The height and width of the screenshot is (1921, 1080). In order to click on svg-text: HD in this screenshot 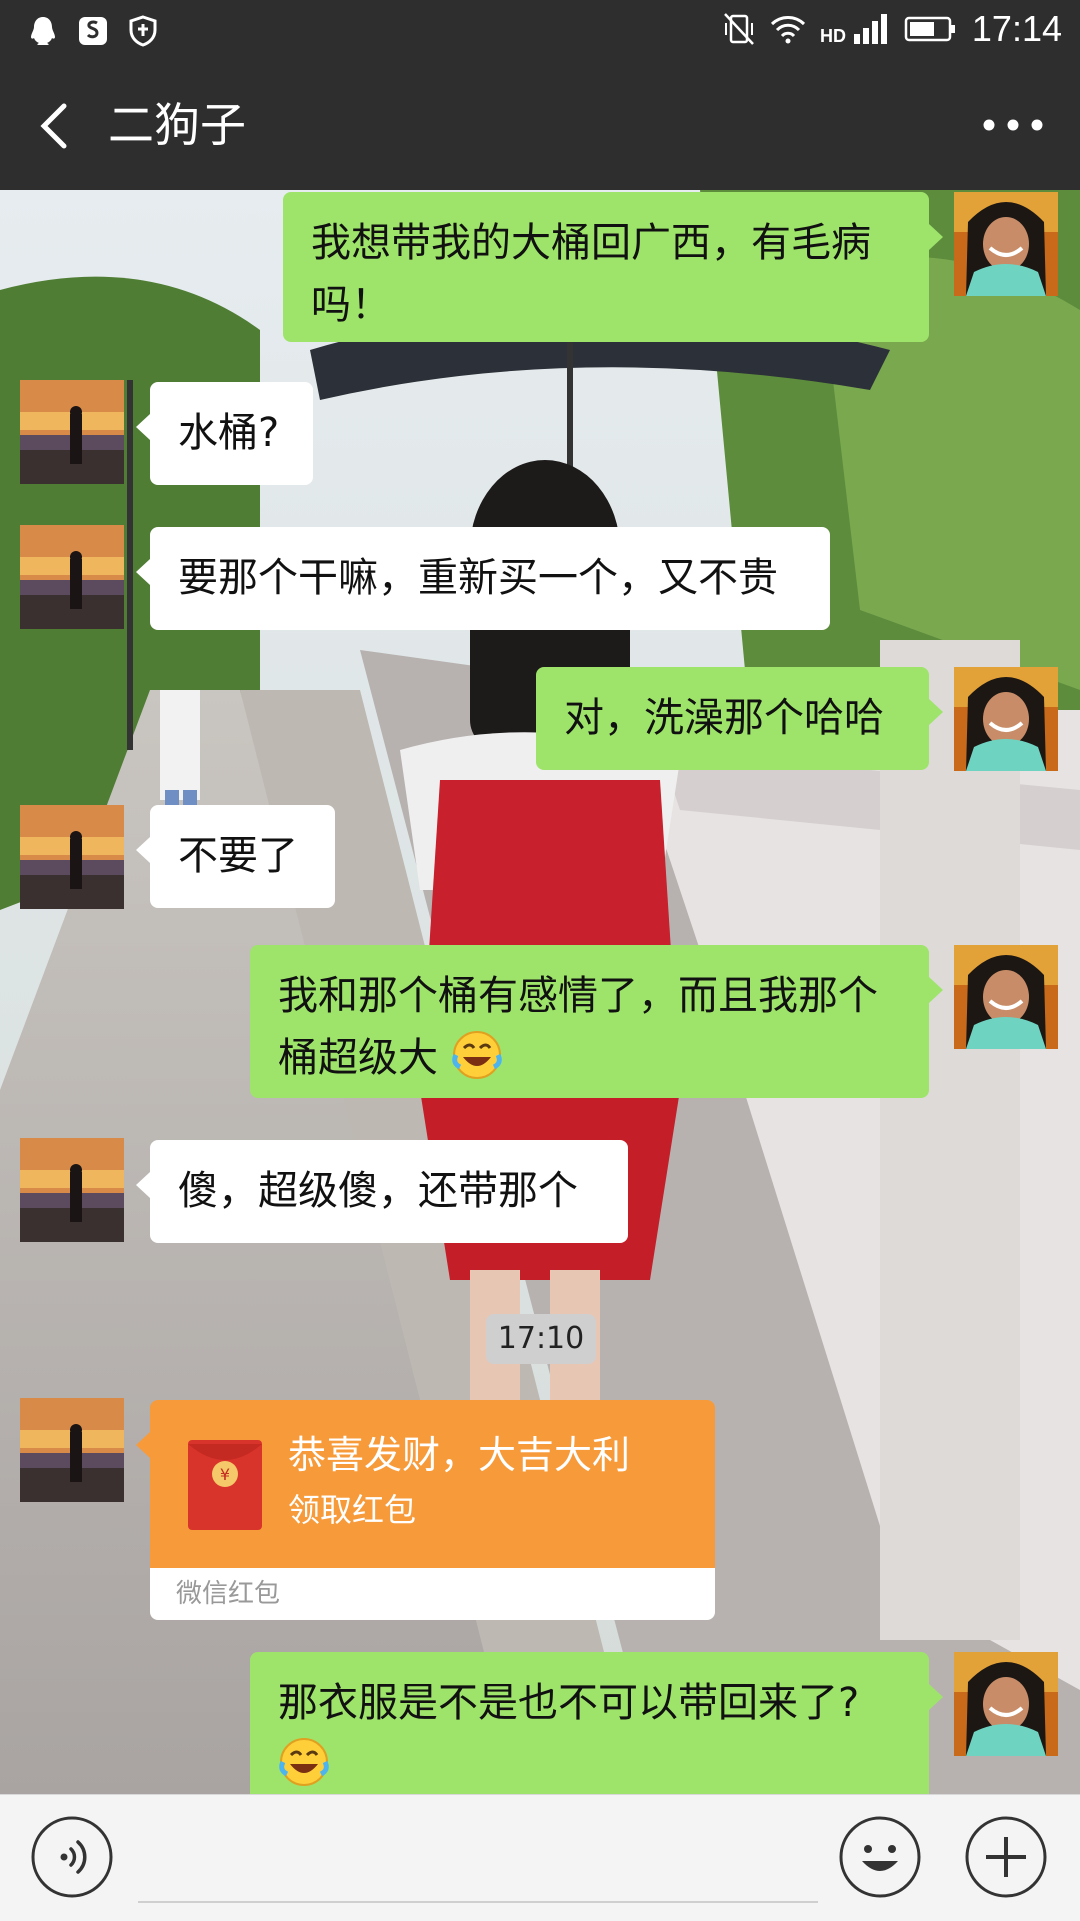, I will do `click(833, 36)`.